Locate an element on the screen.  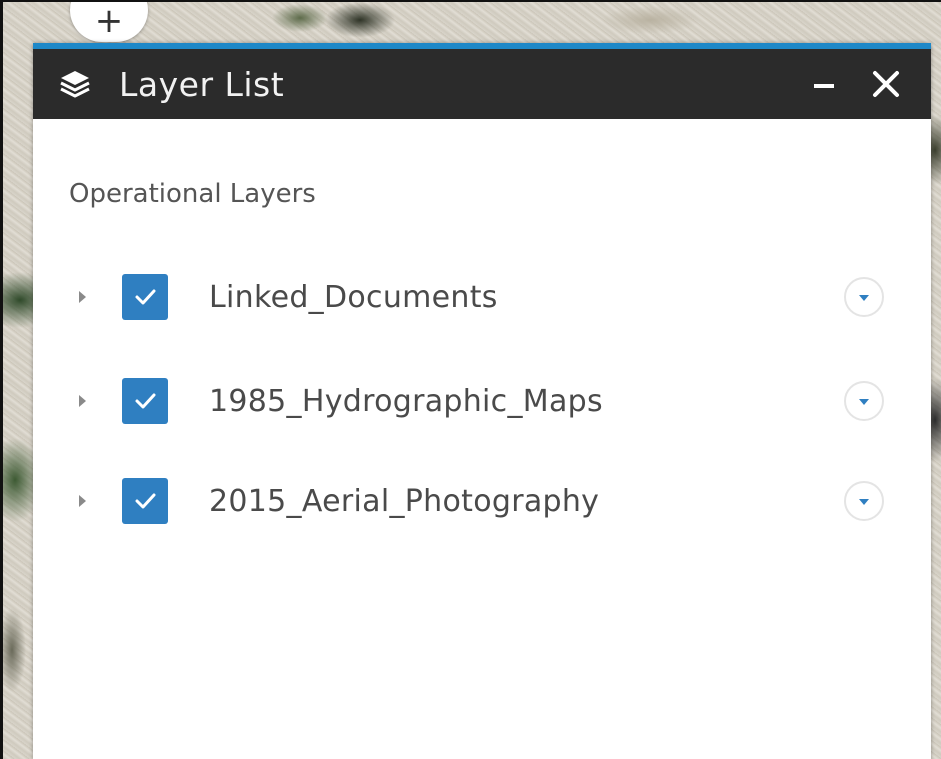
layer-row-2015-aerial-photography: 2015_Aerial_Photography is located at coordinates (482, 501).